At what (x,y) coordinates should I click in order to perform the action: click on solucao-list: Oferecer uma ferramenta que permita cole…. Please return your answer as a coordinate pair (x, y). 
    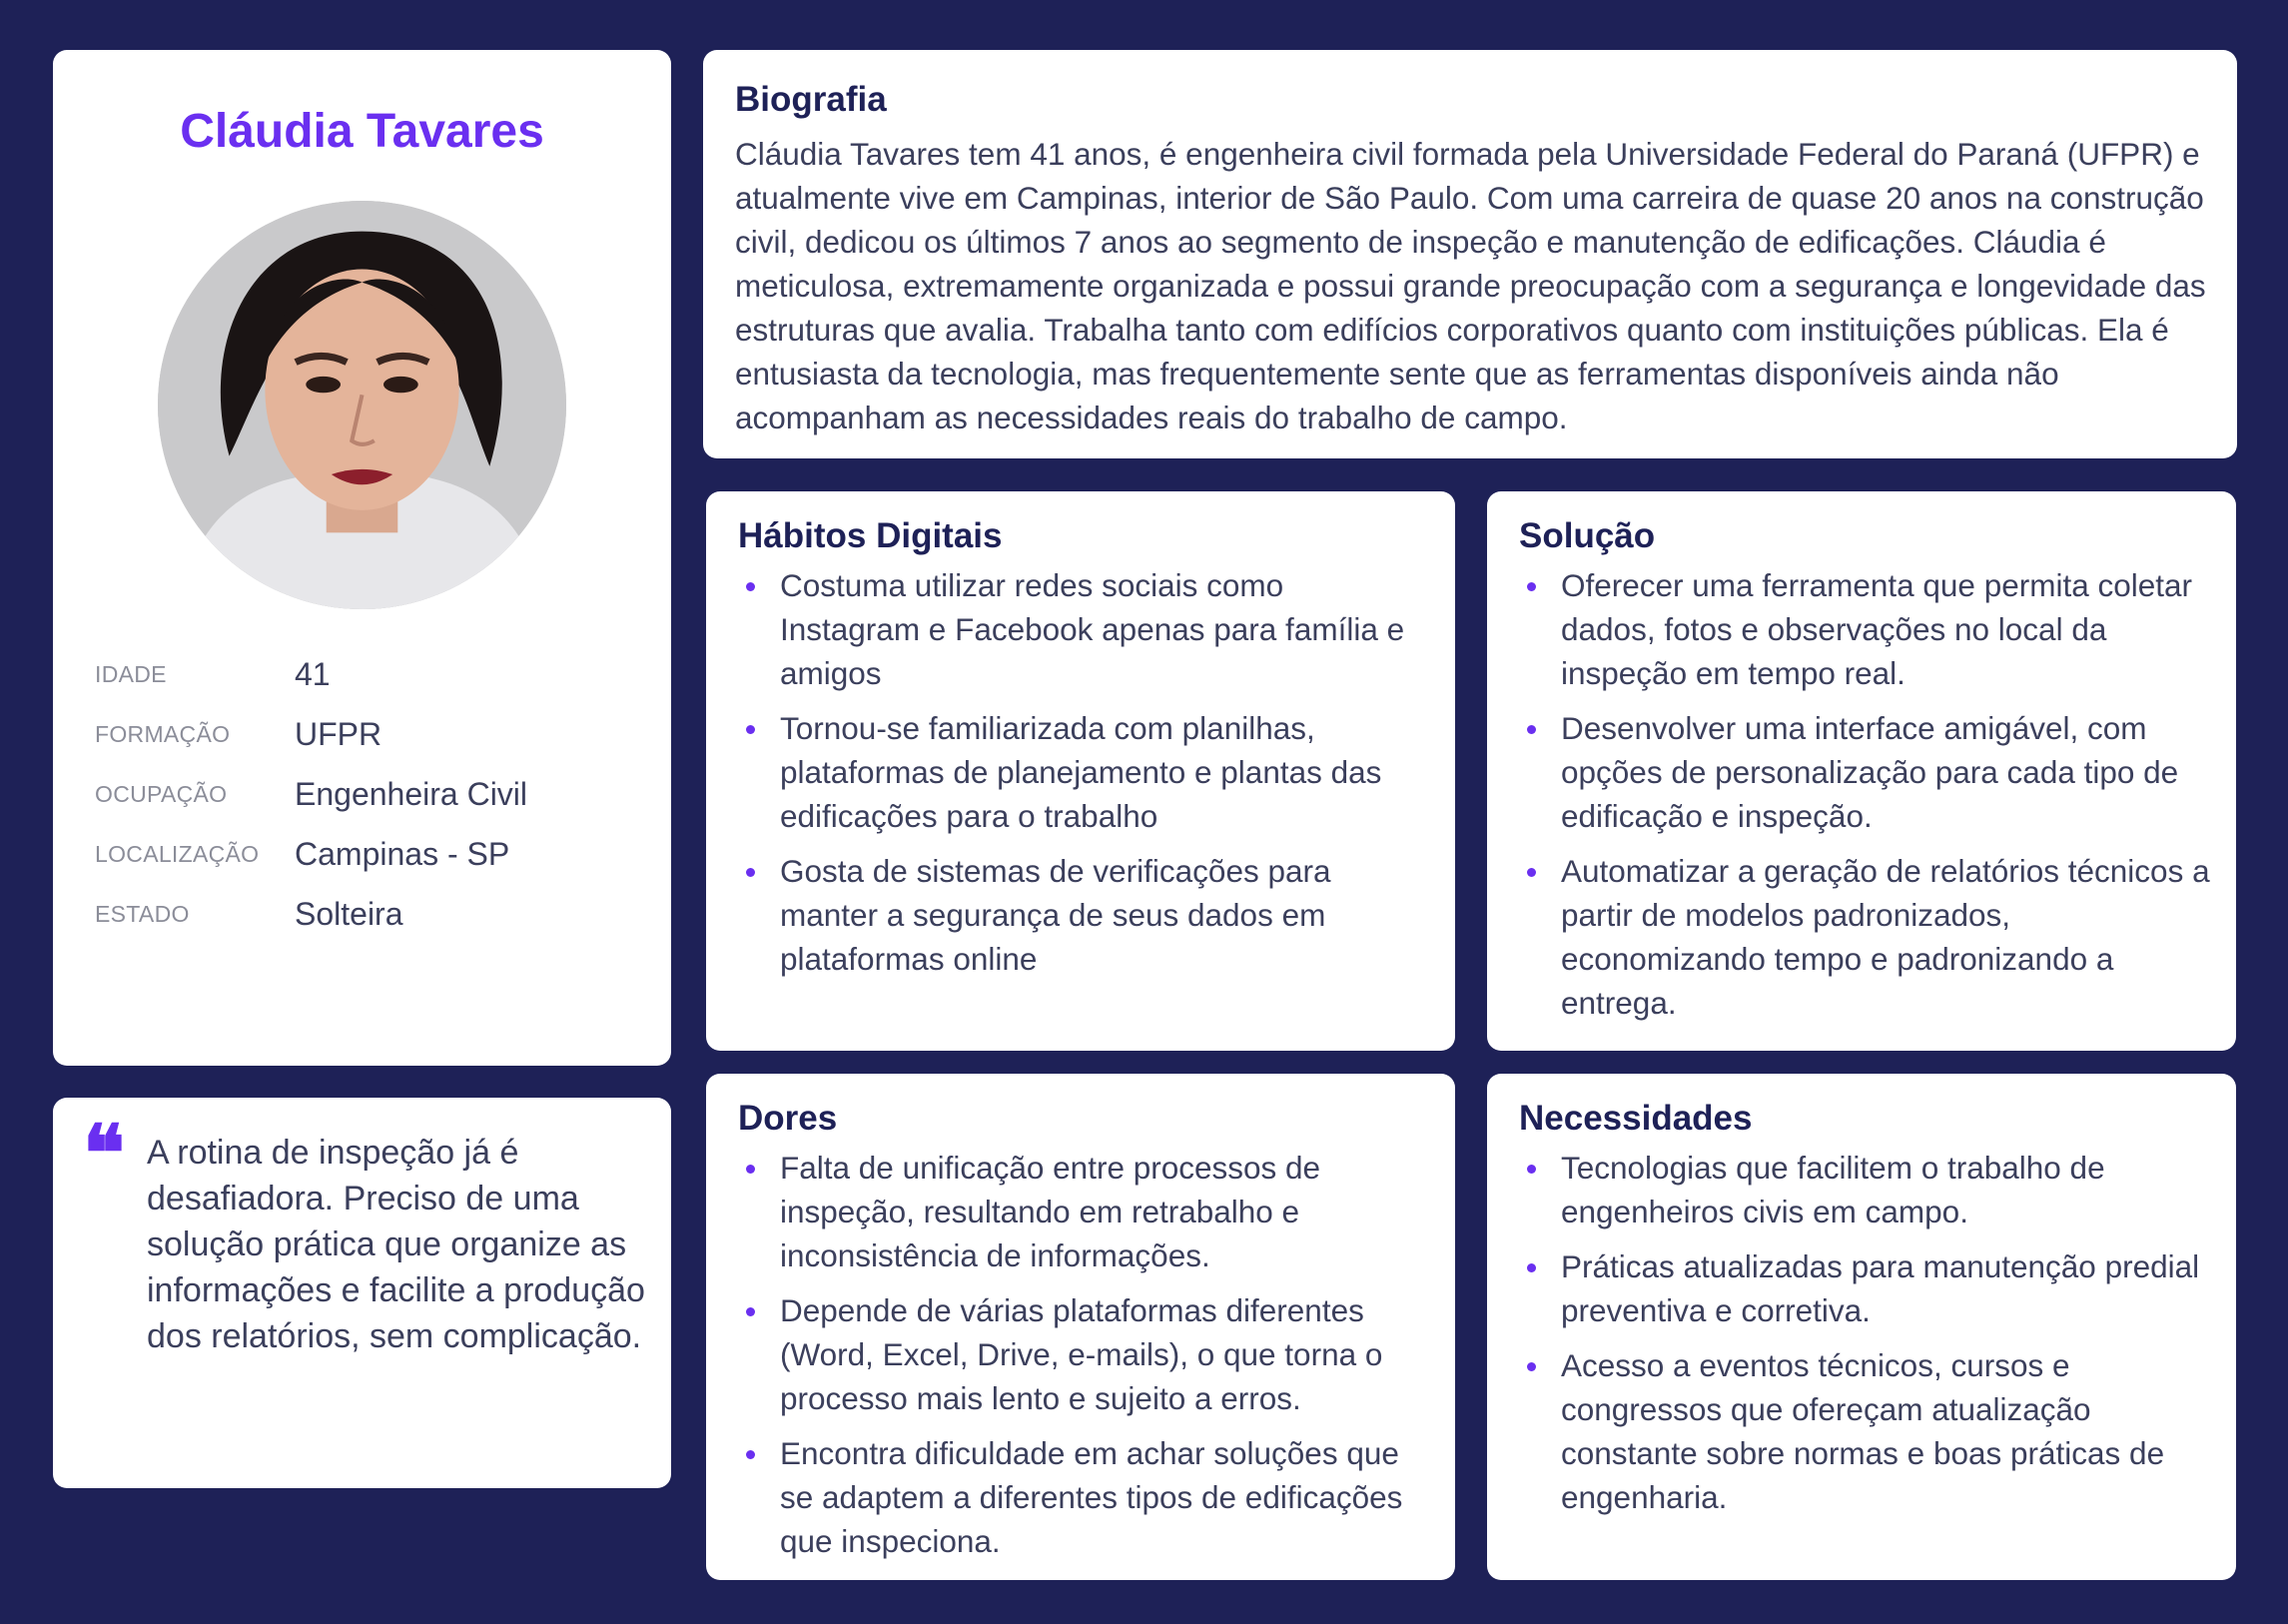
    Looking at the image, I should click on (1864, 799).